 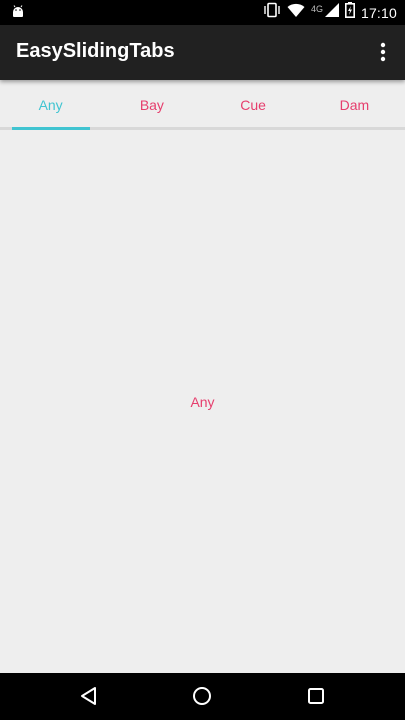 I want to click on network-type-label: 4G, so click(x=316, y=8).